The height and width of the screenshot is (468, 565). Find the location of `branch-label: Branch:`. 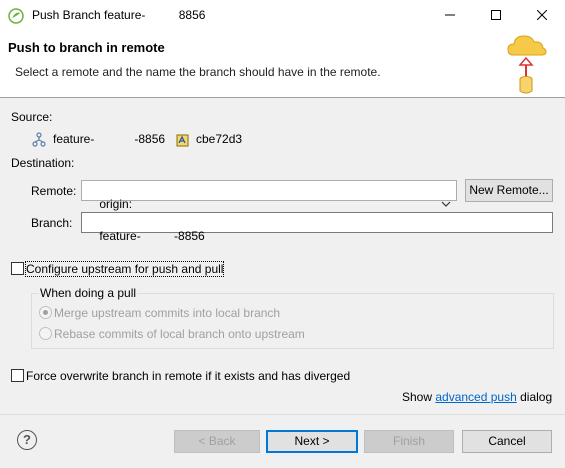

branch-label: Branch: is located at coordinates (52, 223).